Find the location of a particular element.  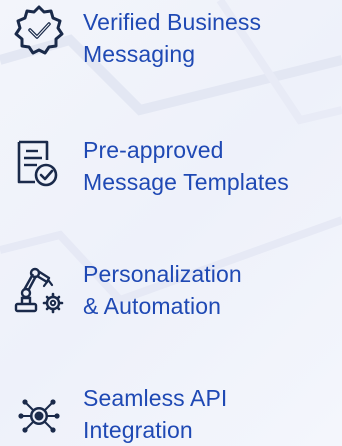

feature-label-line1: Personalization is located at coordinates (162, 274).